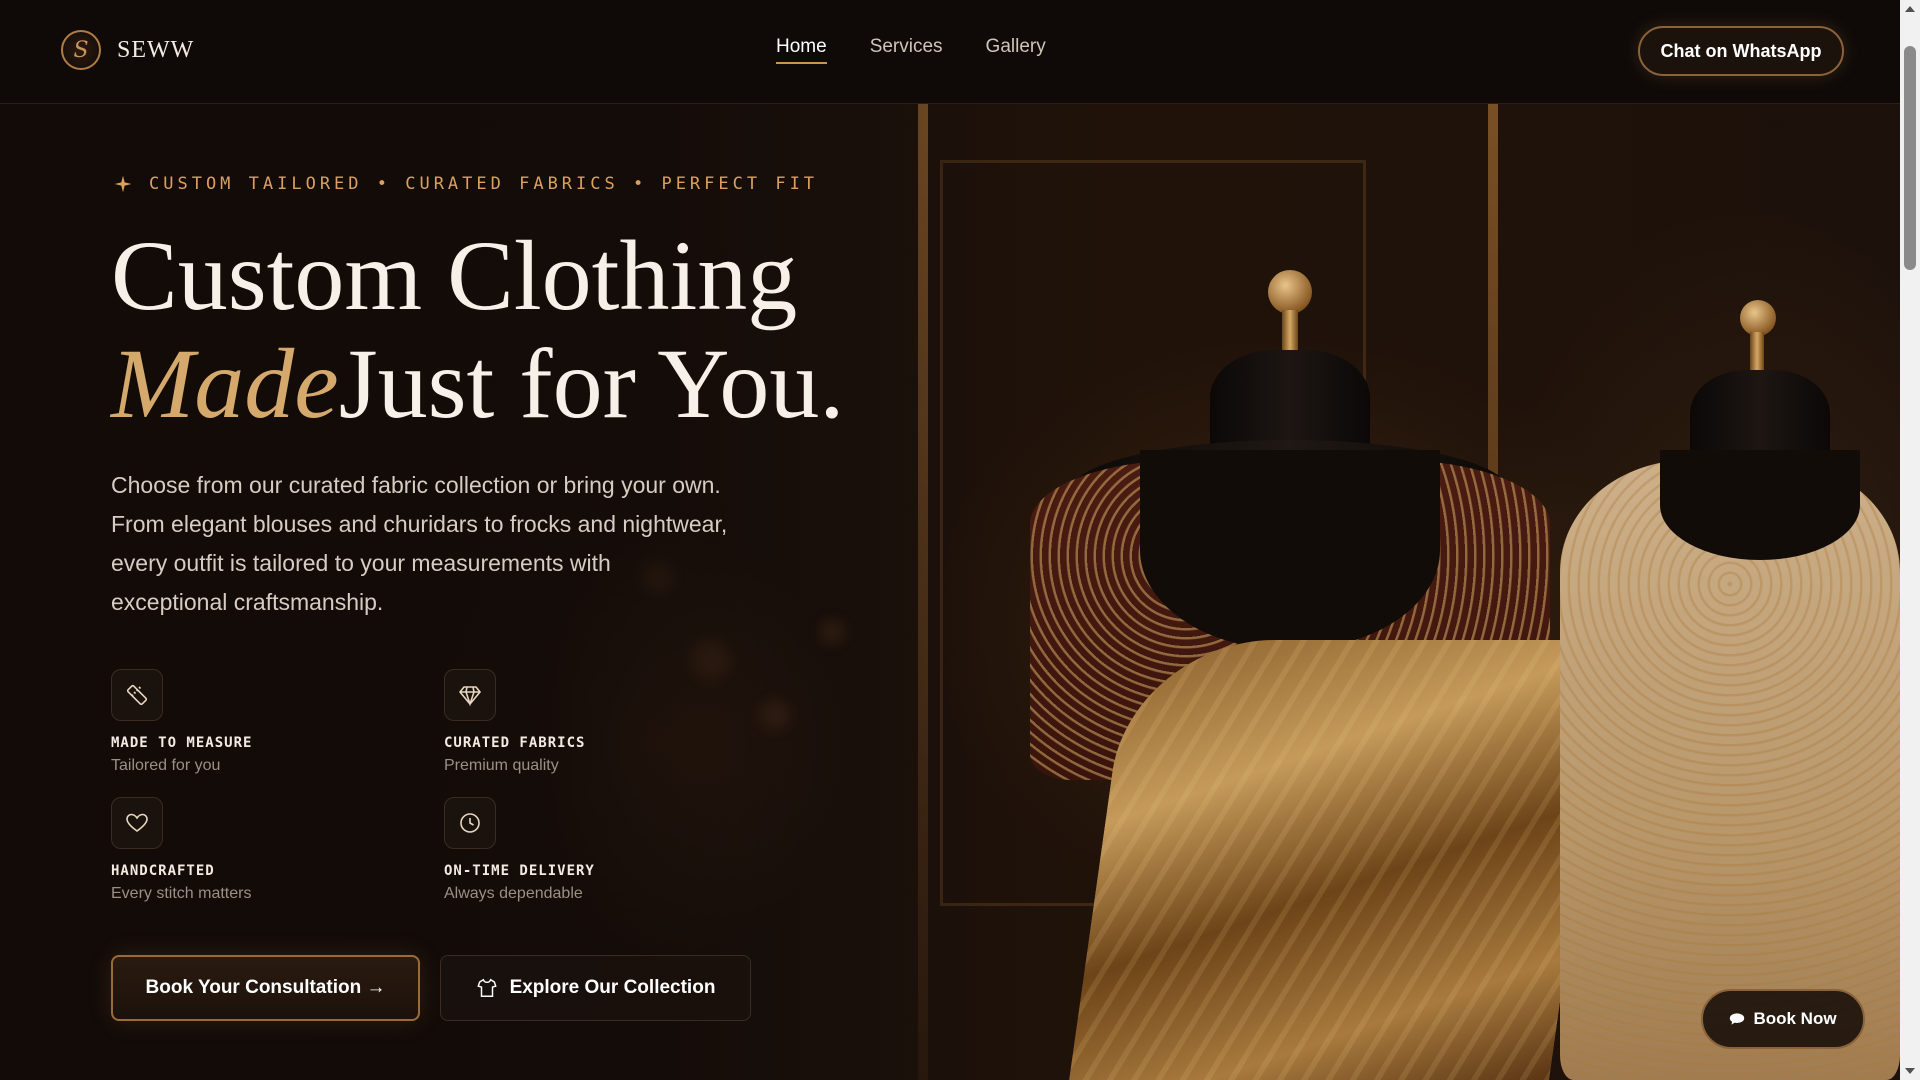 The width and height of the screenshot is (1920, 1080). What do you see at coordinates (225, 383) in the screenshot?
I see `headline-accent-word: Made` at bounding box center [225, 383].